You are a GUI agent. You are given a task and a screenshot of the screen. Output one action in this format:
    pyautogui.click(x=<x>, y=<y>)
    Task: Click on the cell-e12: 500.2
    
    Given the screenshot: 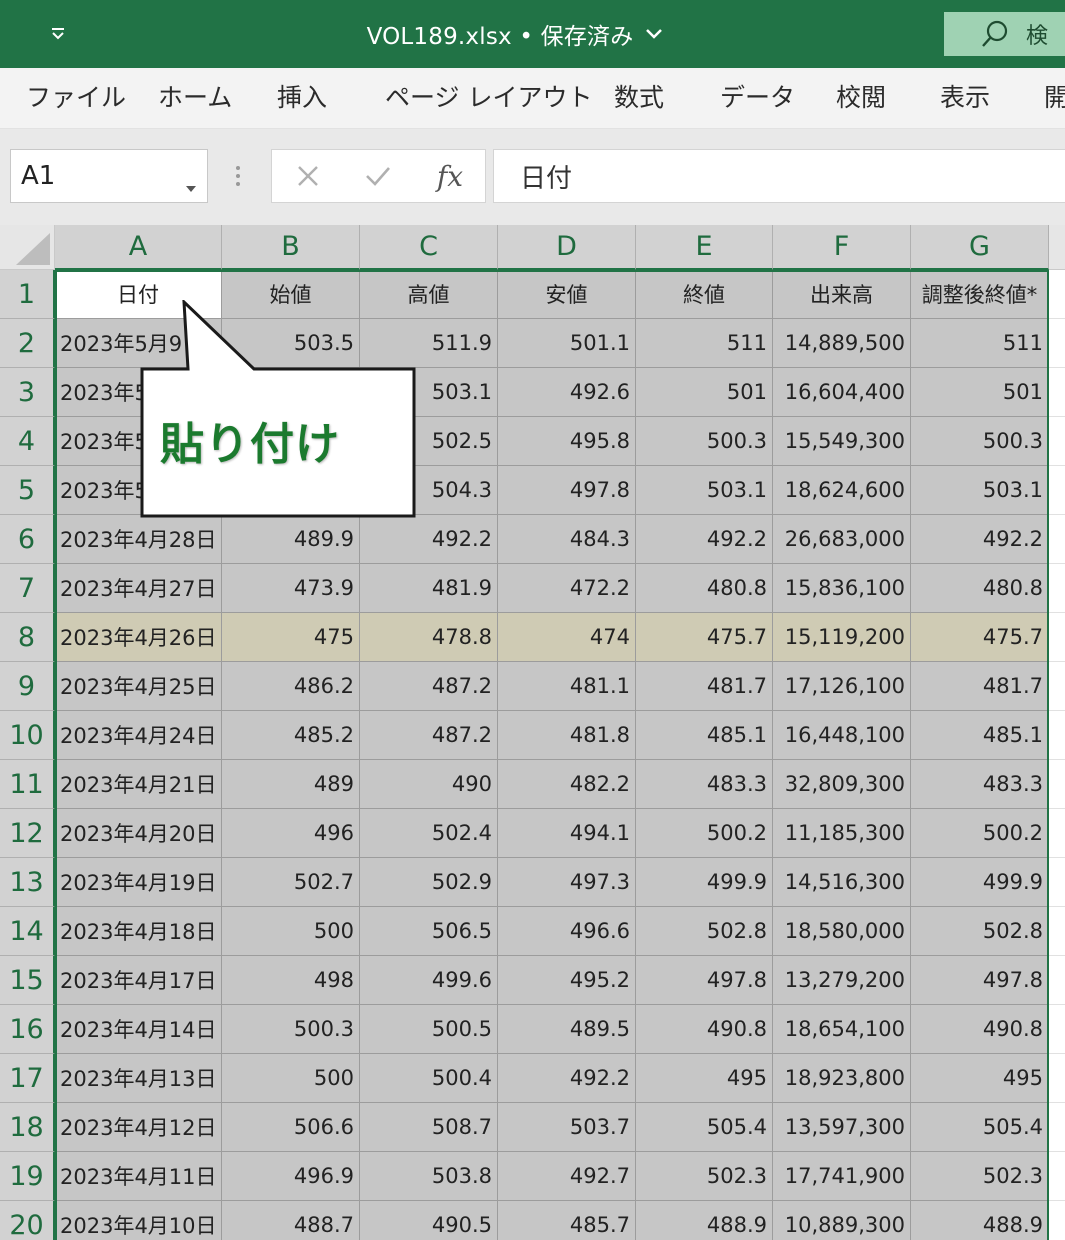 What is the action you would take?
    pyautogui.click(x=704, y=833)
    